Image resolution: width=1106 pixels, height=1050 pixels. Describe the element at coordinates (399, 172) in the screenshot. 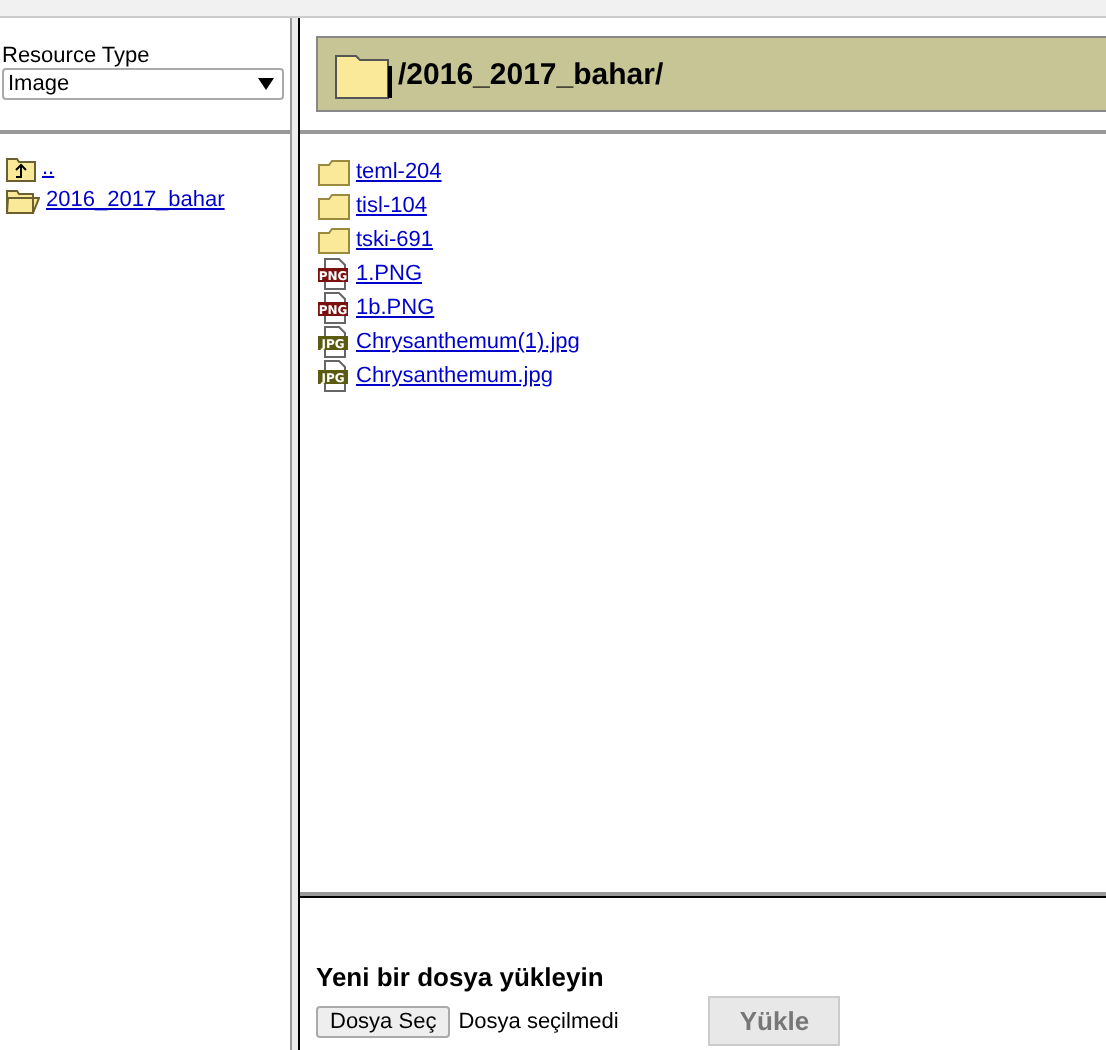

I see `folder-link: teml-204` at that location.